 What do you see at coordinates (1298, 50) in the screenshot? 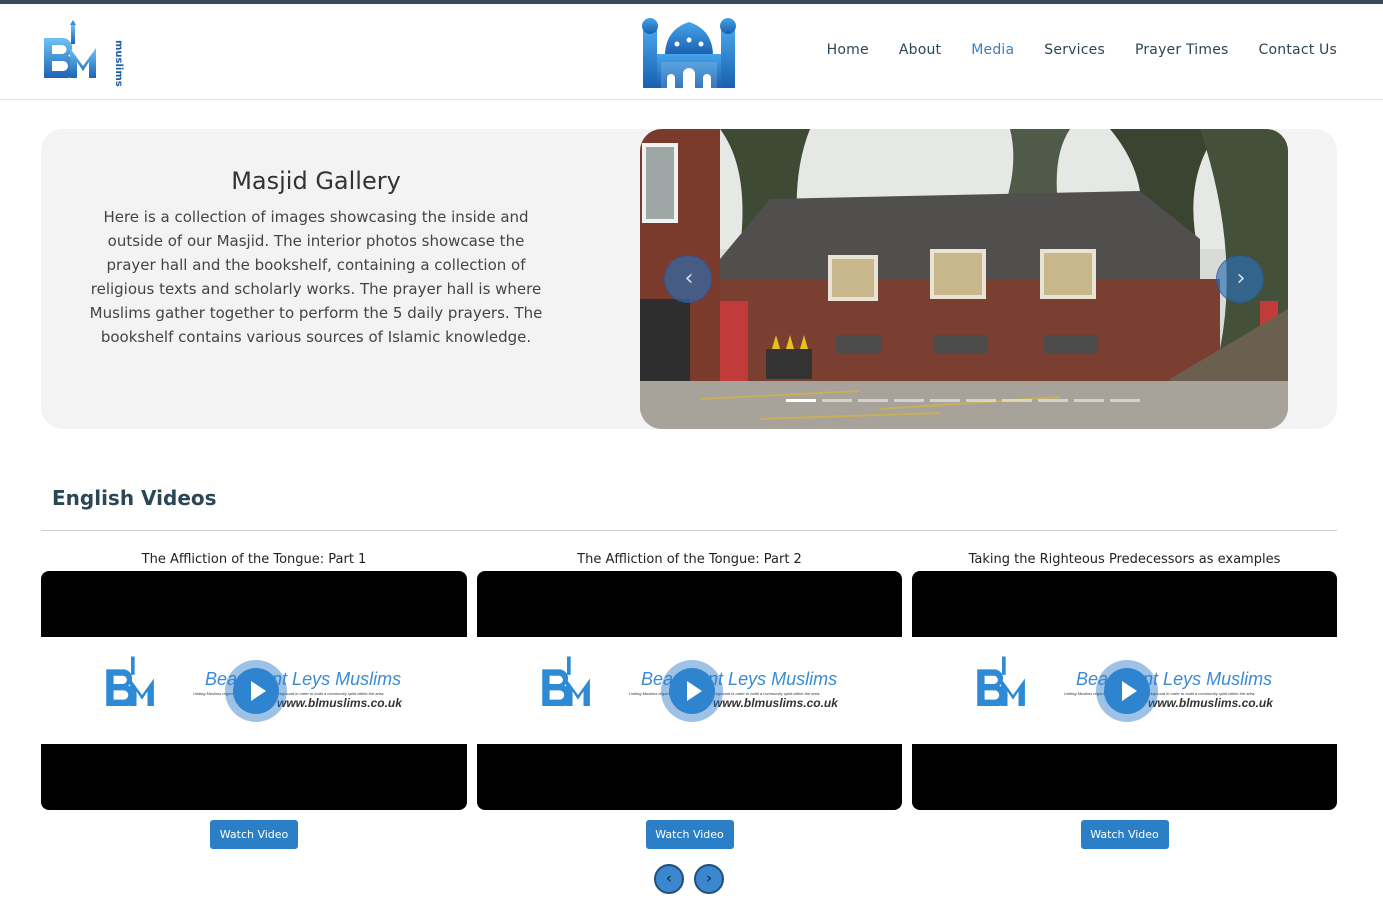
I see `nav-contact-us: Contact Us` at bounding box center [1298, 50].